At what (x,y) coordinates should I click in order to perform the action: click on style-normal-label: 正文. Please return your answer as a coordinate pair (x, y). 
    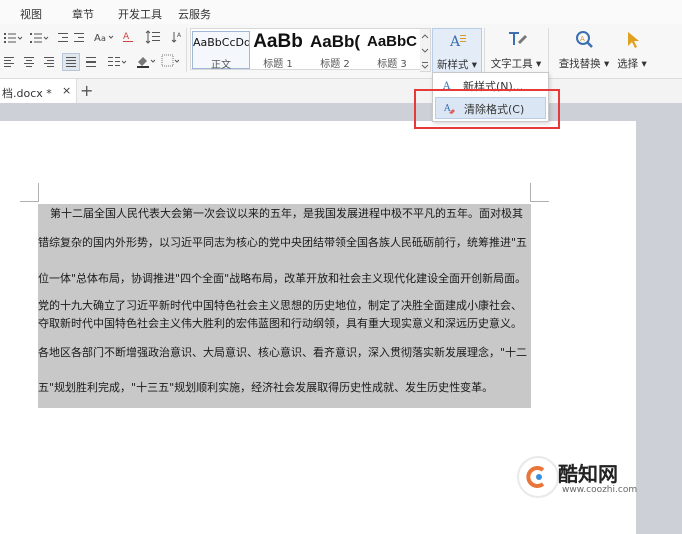
    Looking at the image, I should click on (221, 65).